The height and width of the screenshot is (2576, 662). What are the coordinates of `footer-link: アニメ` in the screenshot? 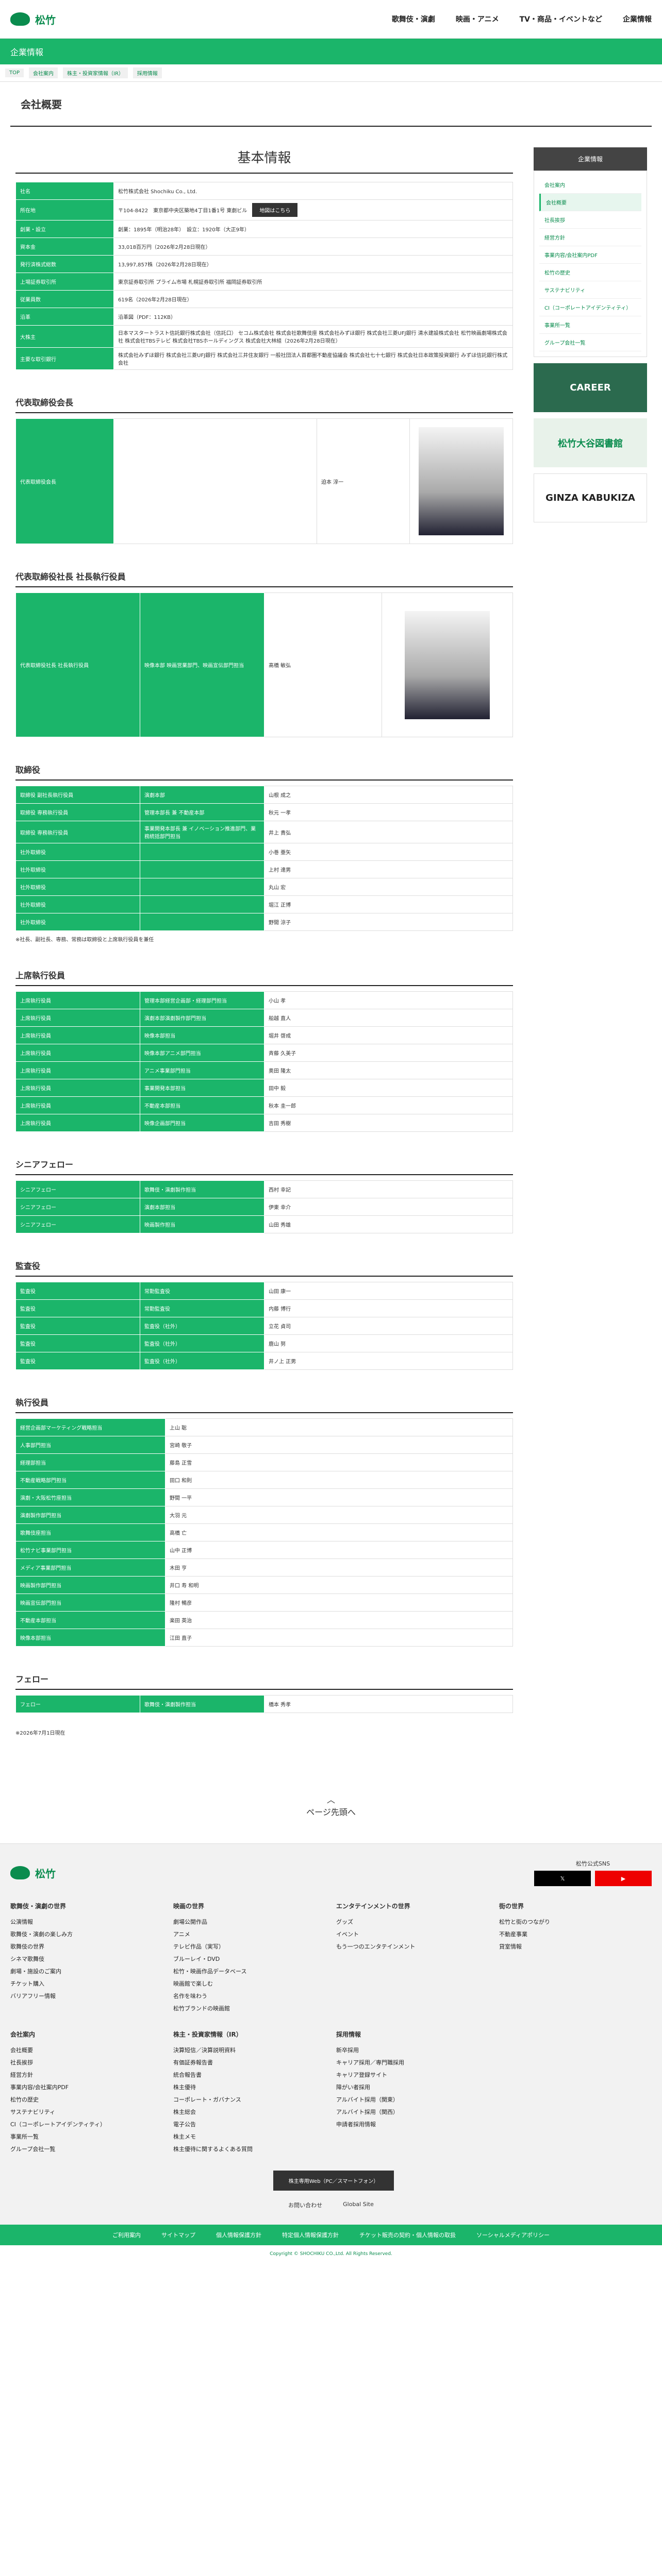 It's located at (250, 1934).